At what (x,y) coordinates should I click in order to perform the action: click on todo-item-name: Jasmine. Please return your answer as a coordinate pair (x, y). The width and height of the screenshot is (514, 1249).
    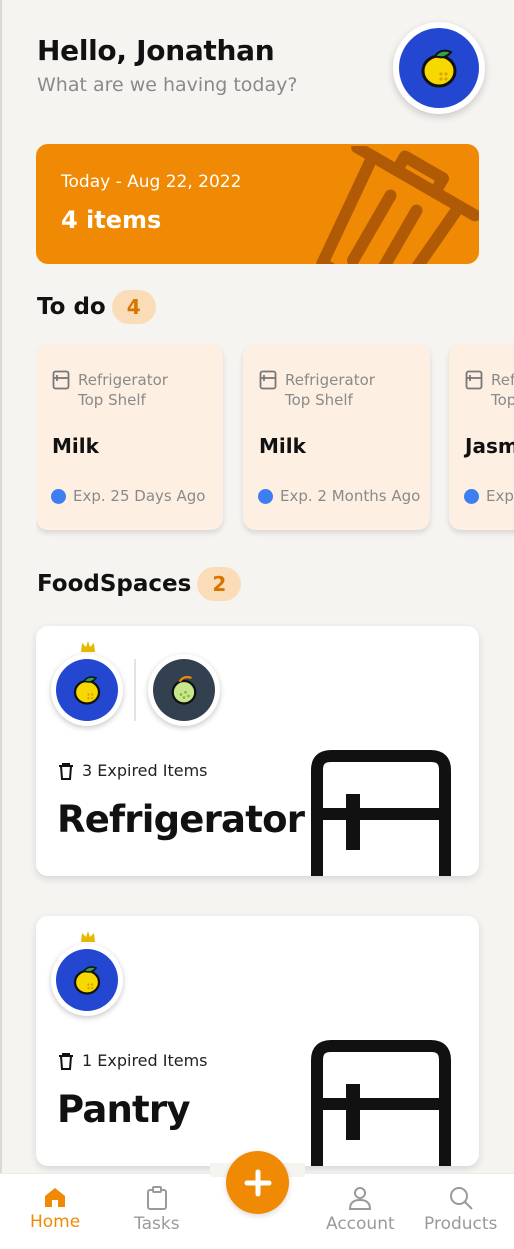
    Looking at the image, I should click on (489, 446).